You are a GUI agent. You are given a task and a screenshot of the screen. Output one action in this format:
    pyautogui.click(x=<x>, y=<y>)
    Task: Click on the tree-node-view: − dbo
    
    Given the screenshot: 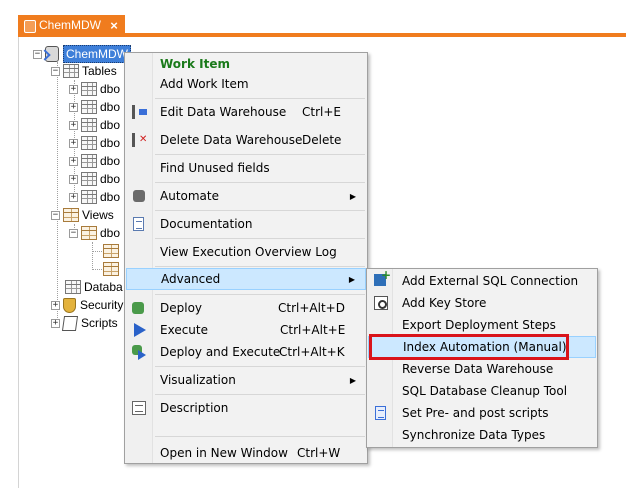 What is the action you would take?
    pyautogui.click(x=94, y=233)
    